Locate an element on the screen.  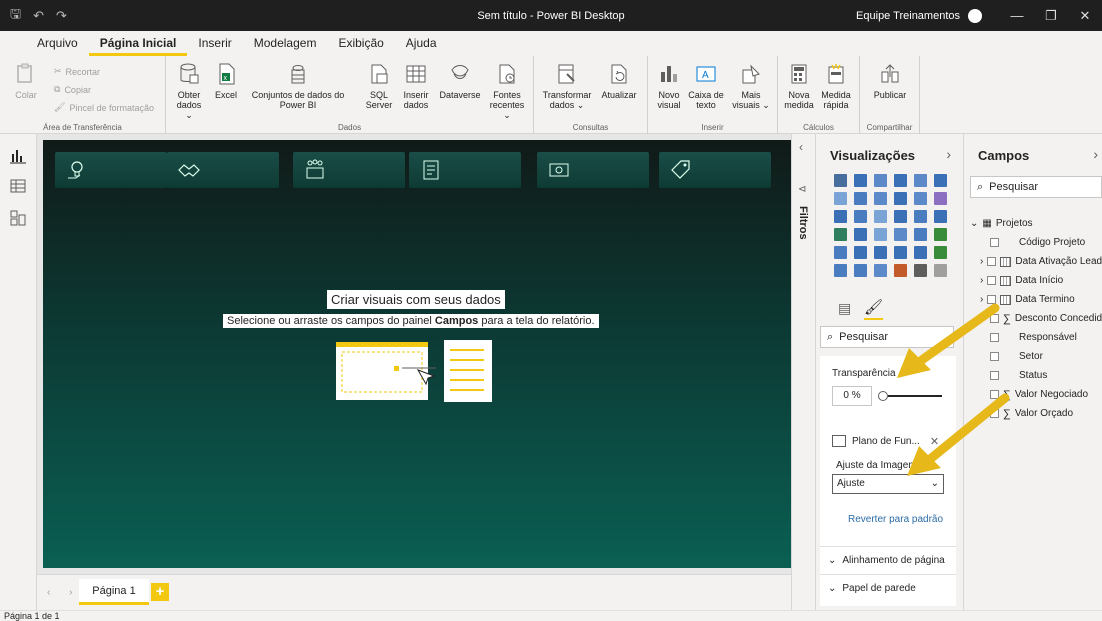
more-visuals-button: Mais visuais ⌄ is located at coordinates (751, 86).